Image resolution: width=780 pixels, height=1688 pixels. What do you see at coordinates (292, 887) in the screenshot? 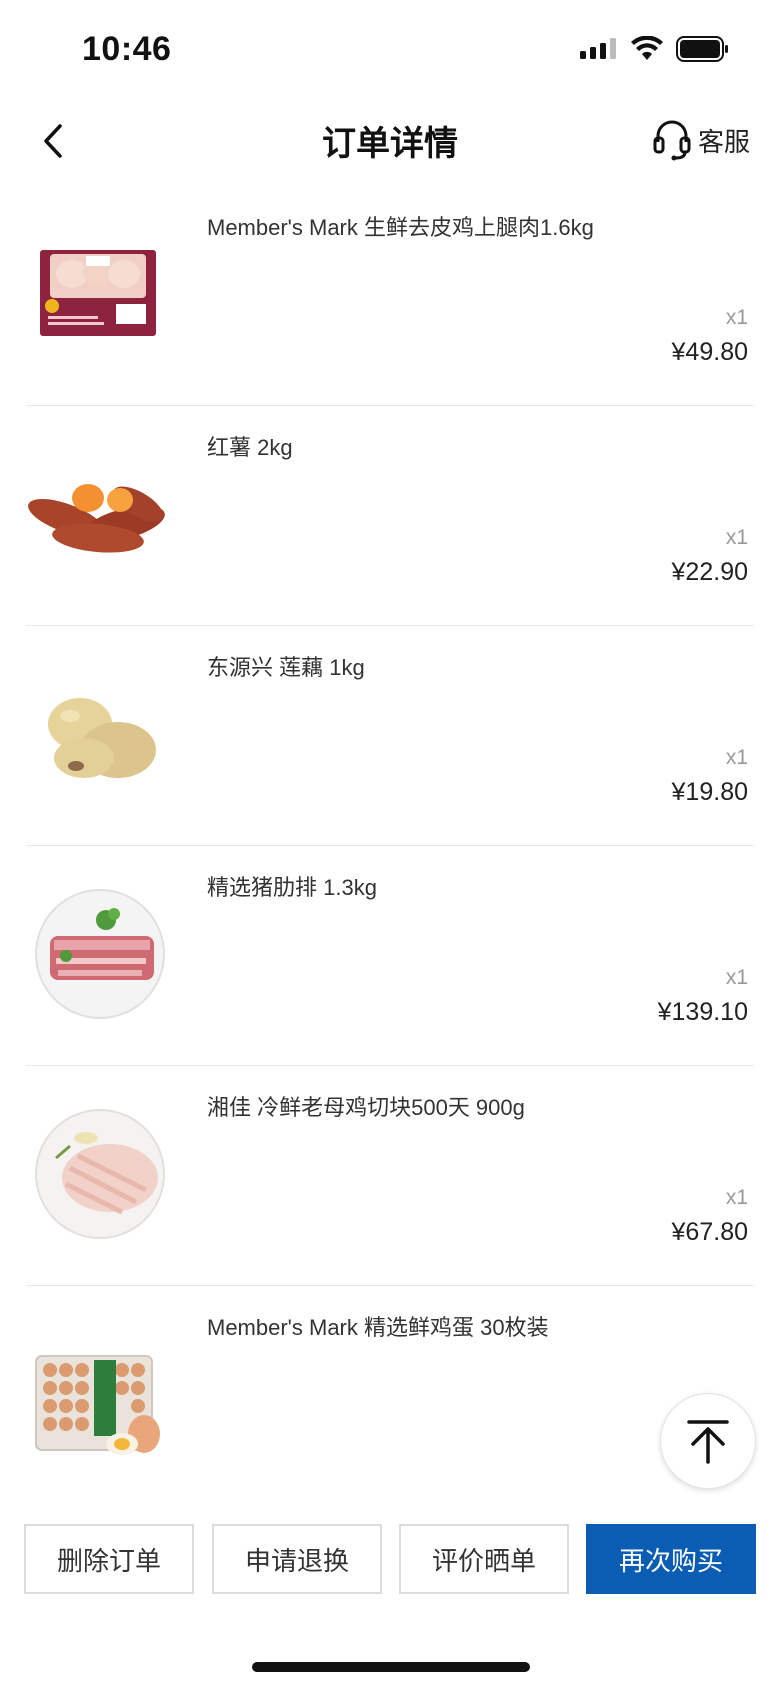
I see `product-name: 精选猪肋排 1.3kg` at bounding box center [292, 887].